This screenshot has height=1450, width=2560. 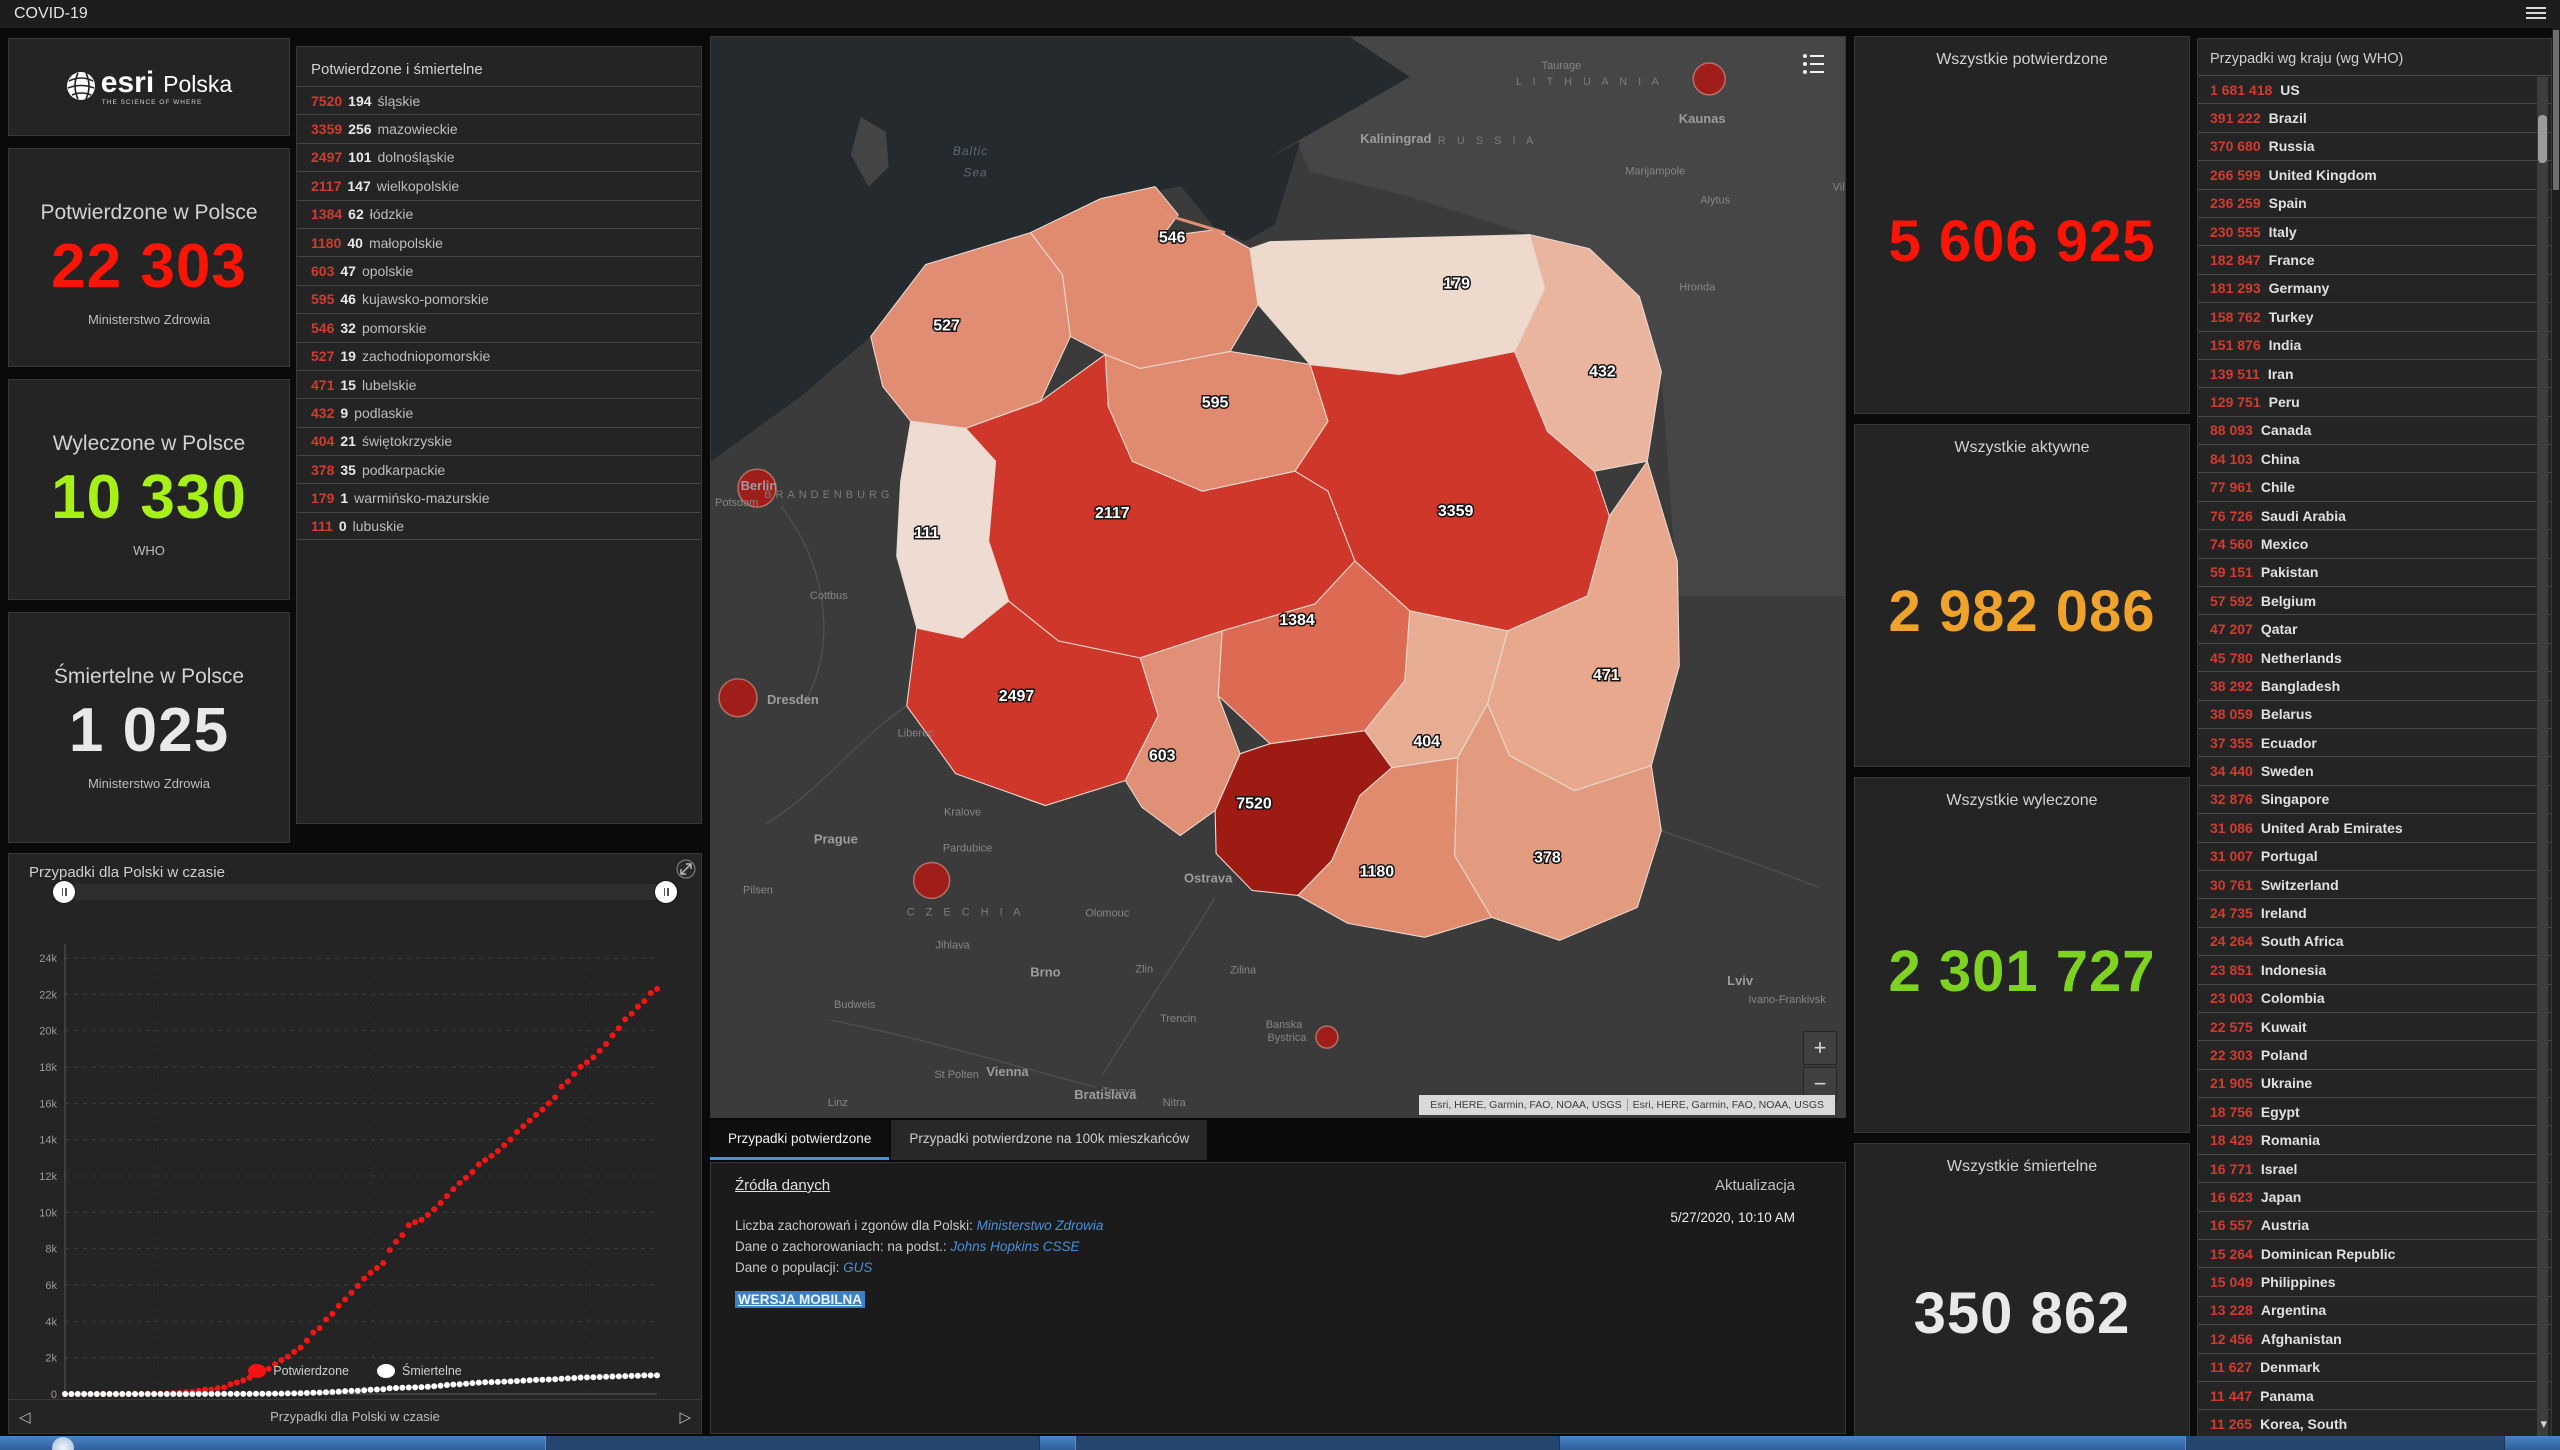 What do you see at coordinates (2374, 940) in the screenshot?
I see `country-row: 24 264 South Africa` at bounding box center [2374, 940].